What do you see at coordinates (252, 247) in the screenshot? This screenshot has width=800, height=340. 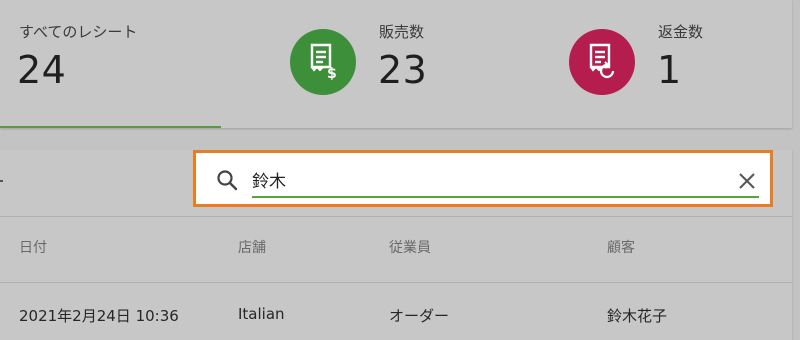 I see `column-header-store: 店舗` at bounding box center [252, 247].